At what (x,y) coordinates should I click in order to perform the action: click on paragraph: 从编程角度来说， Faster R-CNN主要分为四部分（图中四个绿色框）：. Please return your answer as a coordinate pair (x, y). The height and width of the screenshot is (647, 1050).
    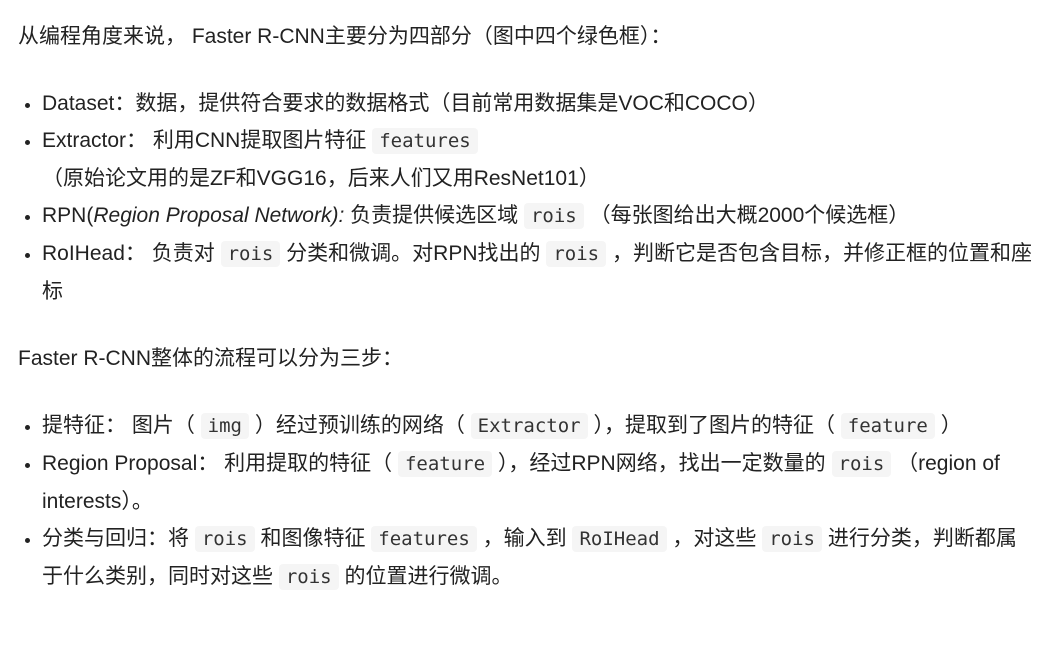
    Looking at the image, I should click on (525, 36).